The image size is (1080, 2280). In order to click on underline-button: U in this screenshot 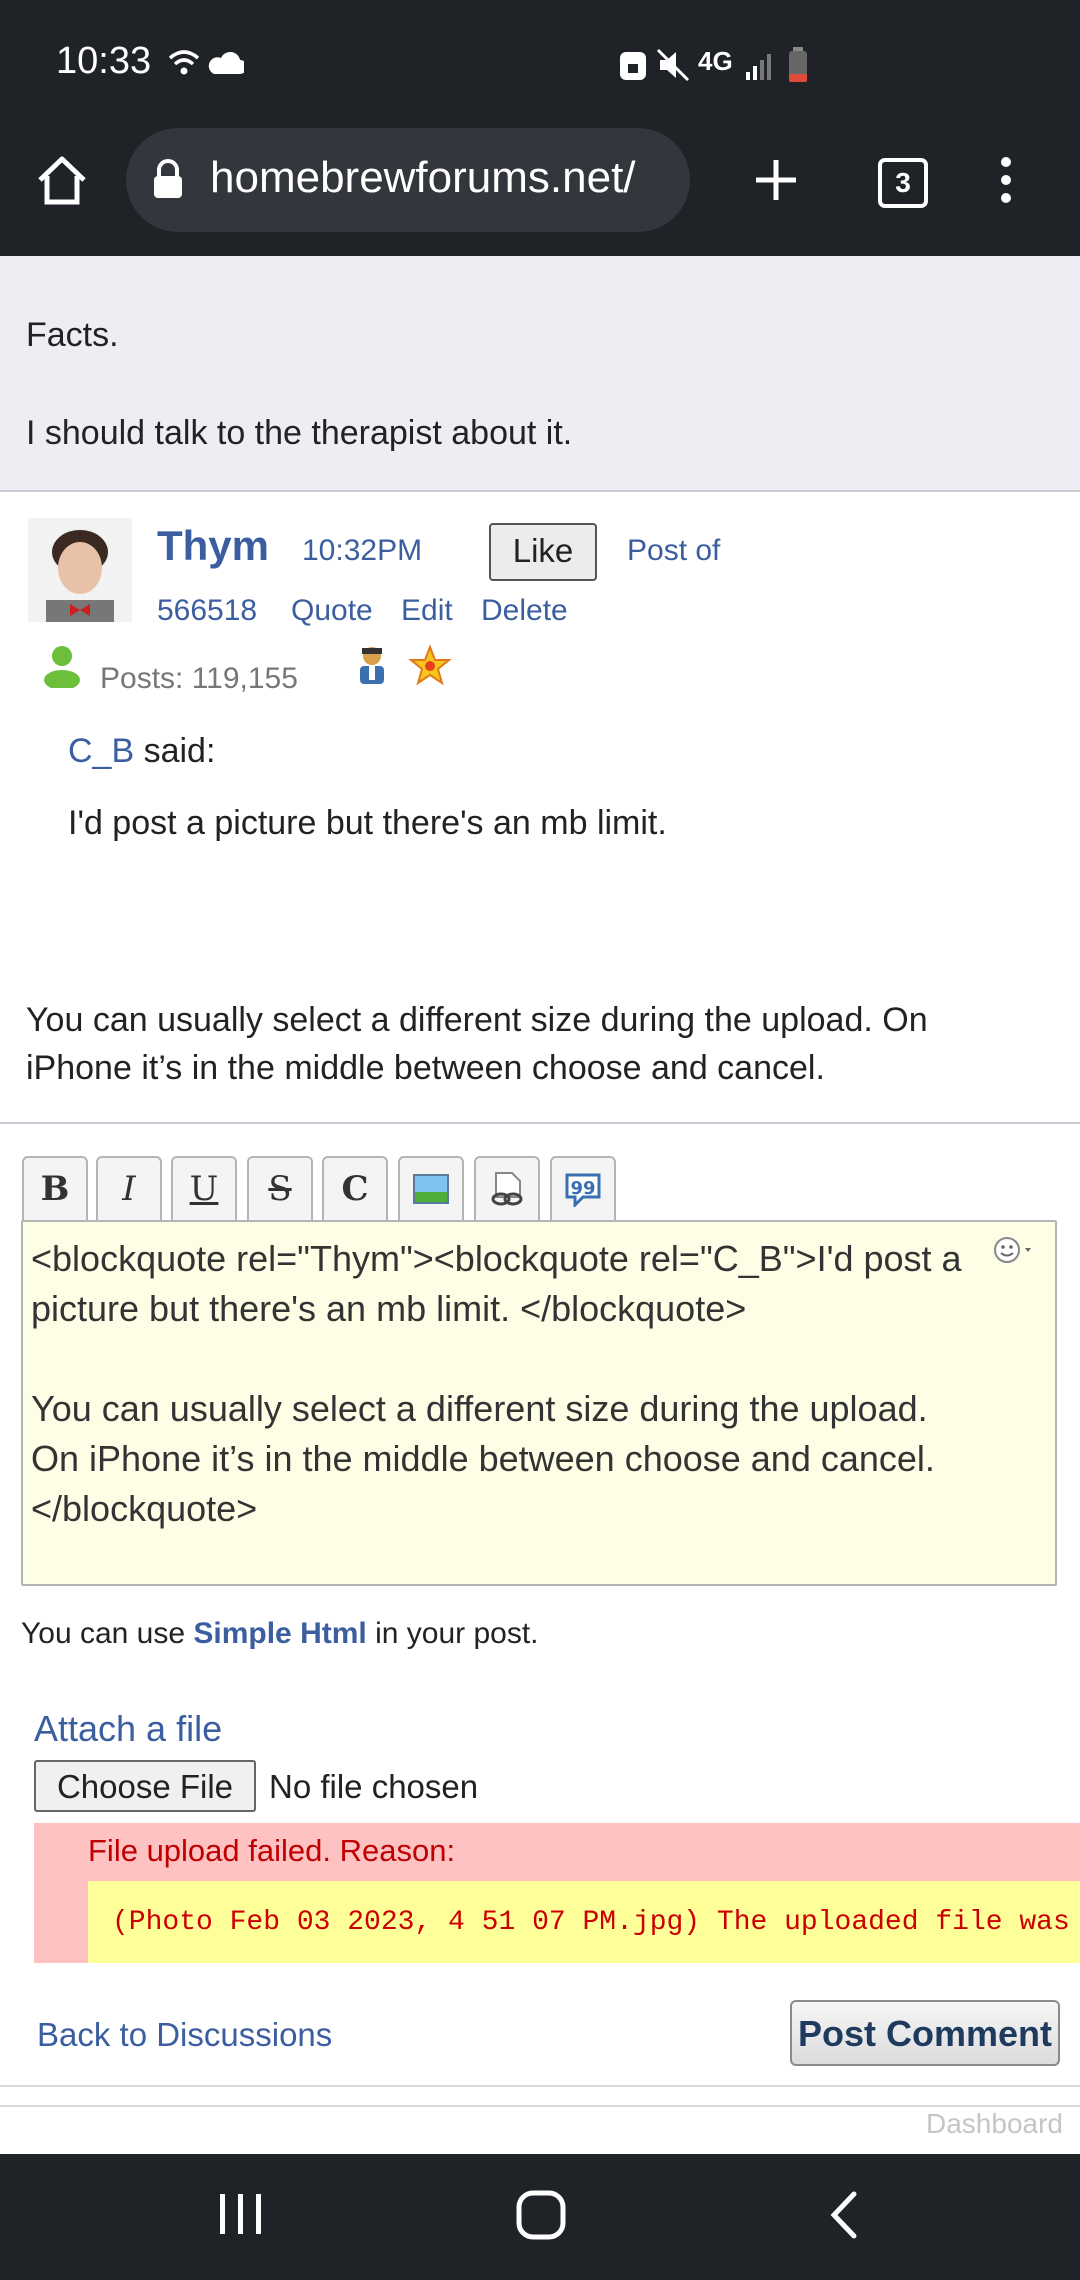, I will do `click(204, 1188)`.